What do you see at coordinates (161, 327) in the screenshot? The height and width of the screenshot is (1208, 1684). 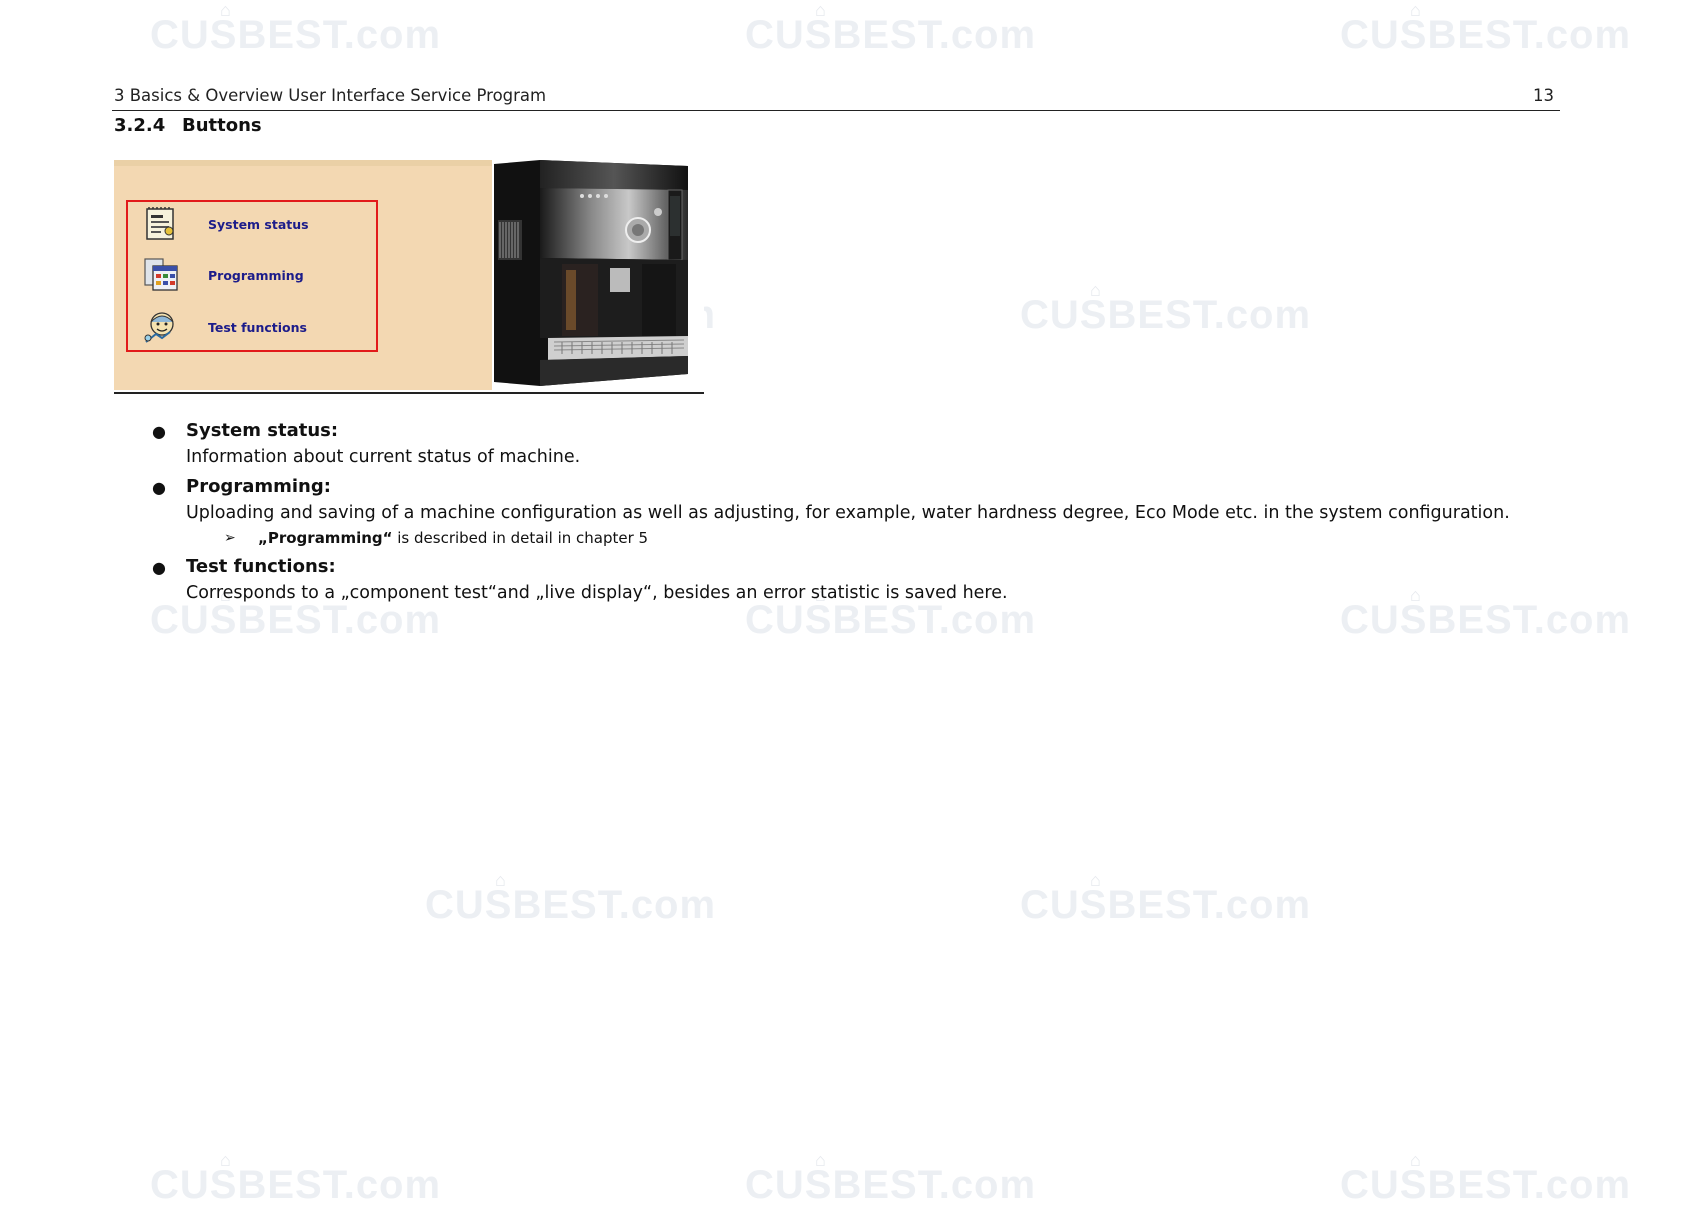 I see `technician-icon` at bounding box center [161, 327].